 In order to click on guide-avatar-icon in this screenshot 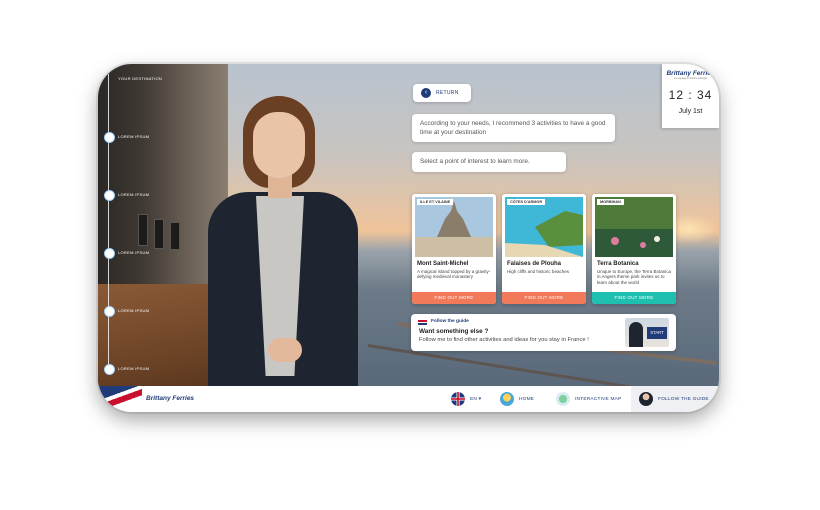, I will do `click(646, 399)`.